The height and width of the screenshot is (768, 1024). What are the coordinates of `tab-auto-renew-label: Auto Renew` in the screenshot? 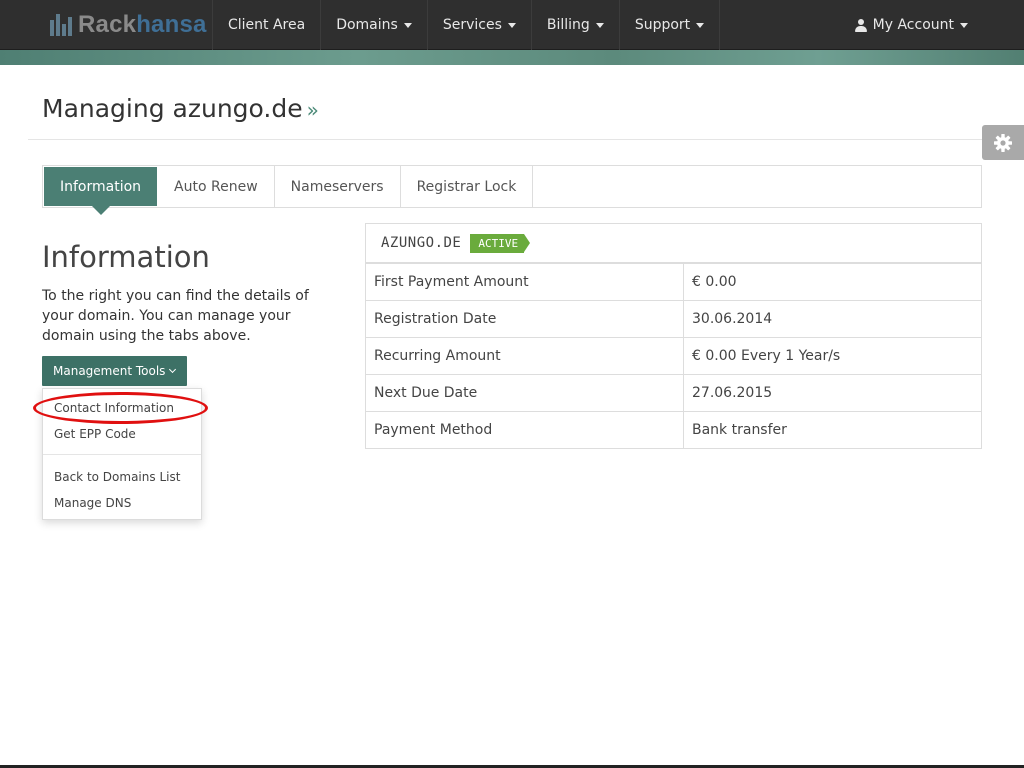 It's located at (216, 186).